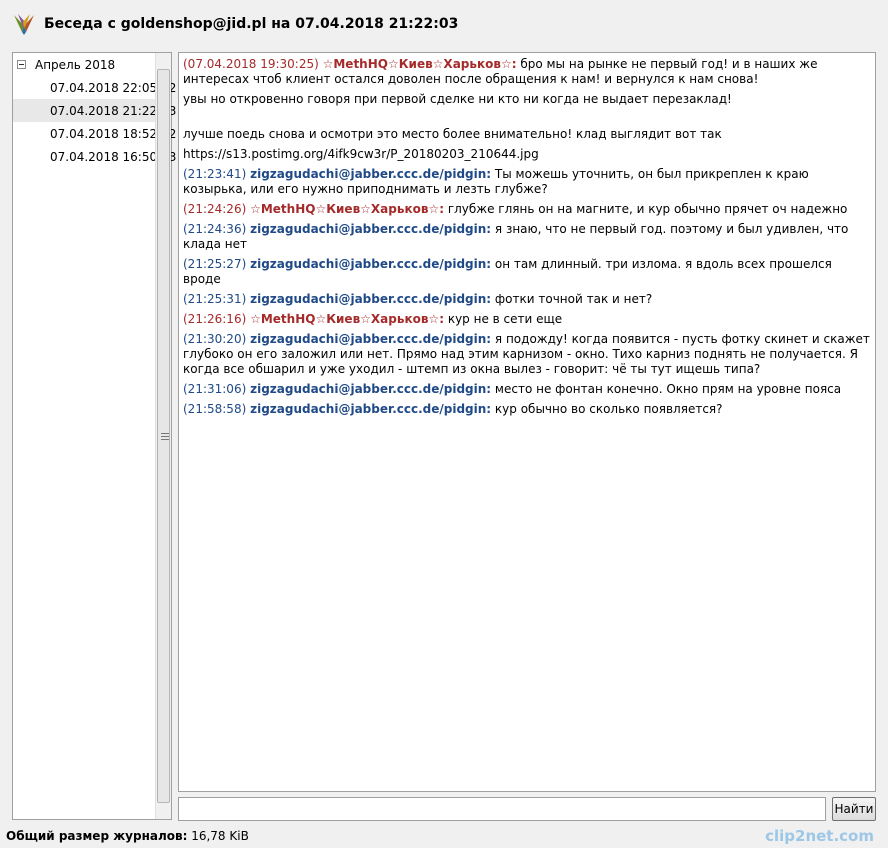 This screenshot has width=888, height=848. I want to click on log-item: 07.04.2018 18:52:22, so click(94, 133).